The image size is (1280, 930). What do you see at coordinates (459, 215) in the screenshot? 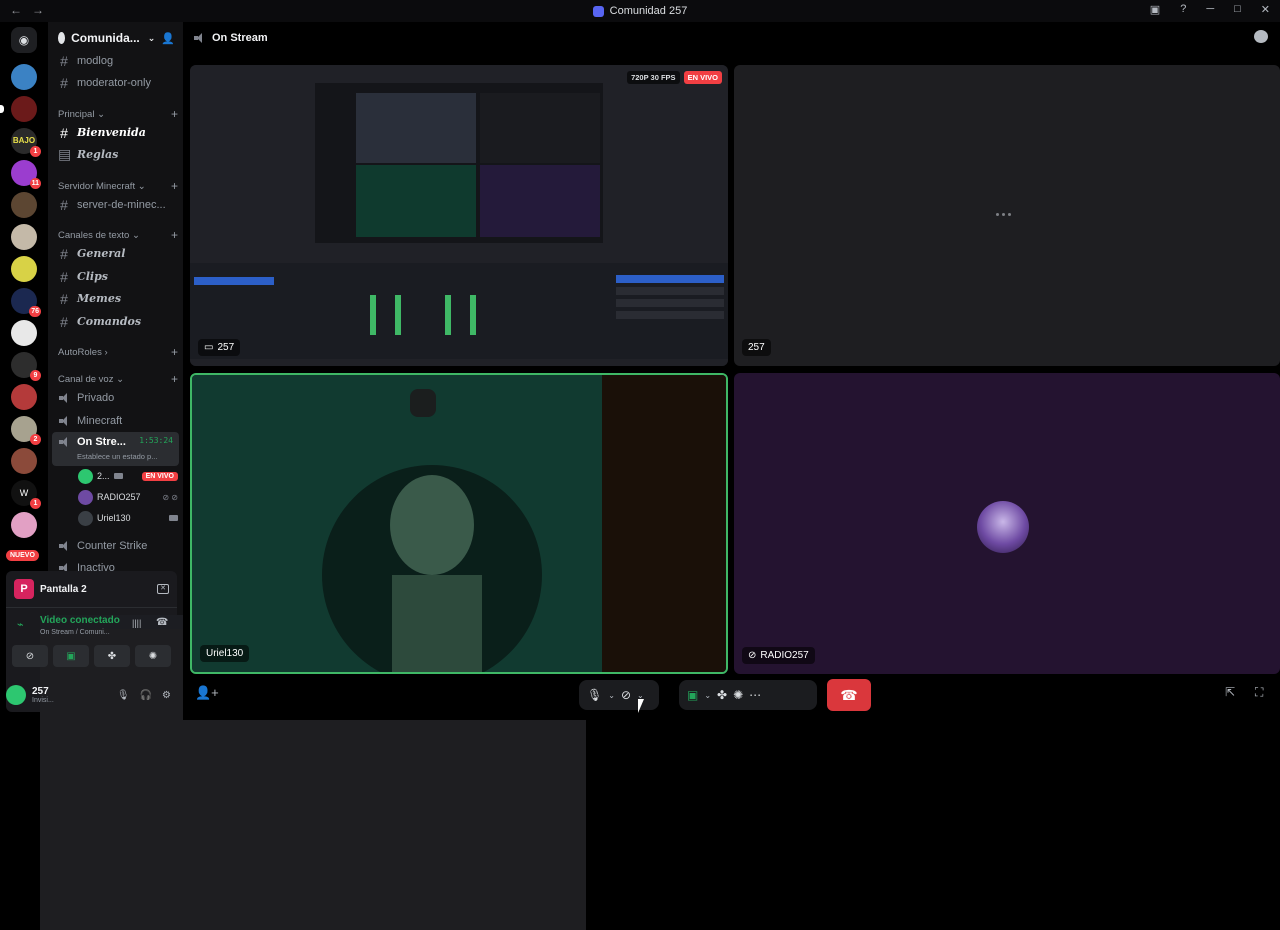
I see `stream-tile: 720P 30 FPS EN VIVO ▭ 257` at bounding box center [459, 215].